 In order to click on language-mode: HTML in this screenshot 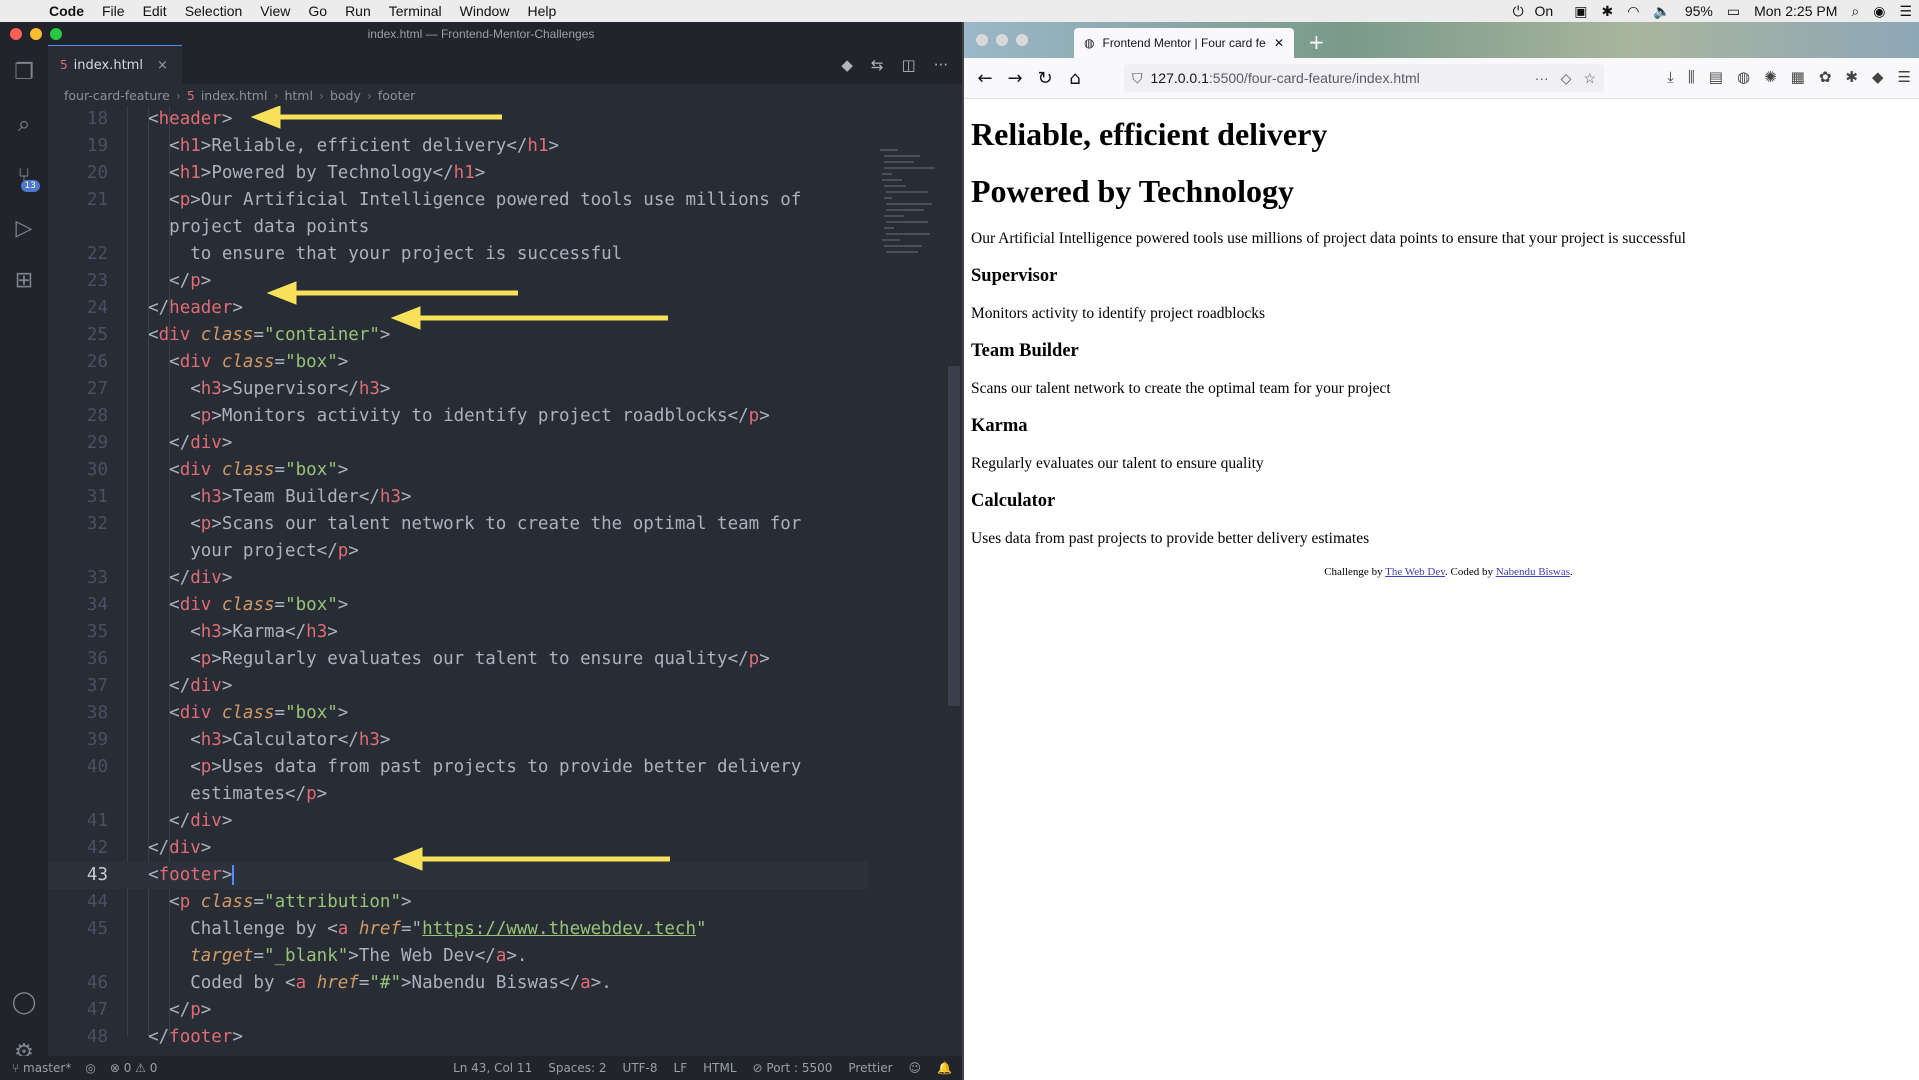, I will do `click(719, 1068)`.